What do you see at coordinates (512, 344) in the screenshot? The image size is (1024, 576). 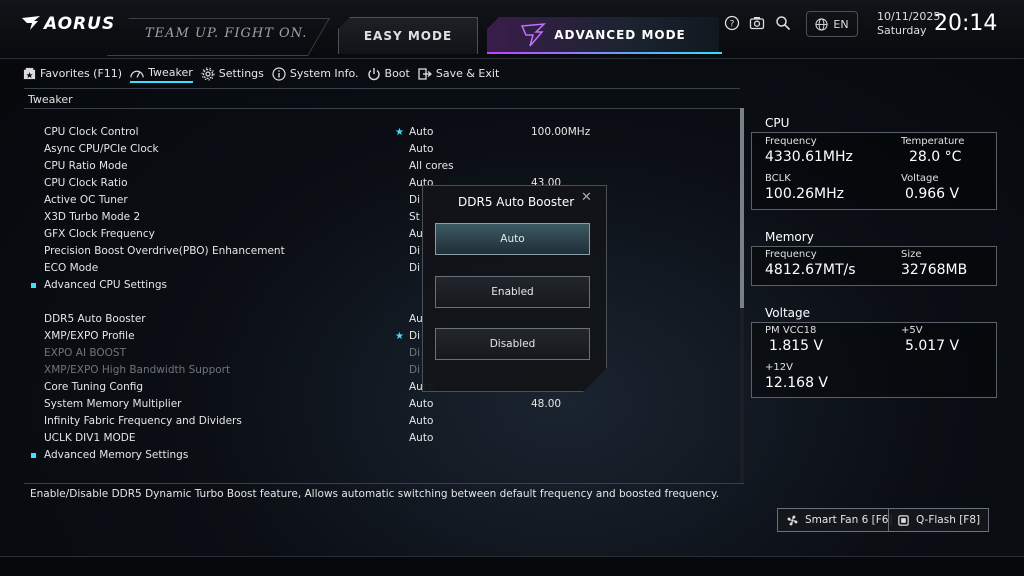 I see `option-disabled: Disabled` at bounding box center [512, 344].